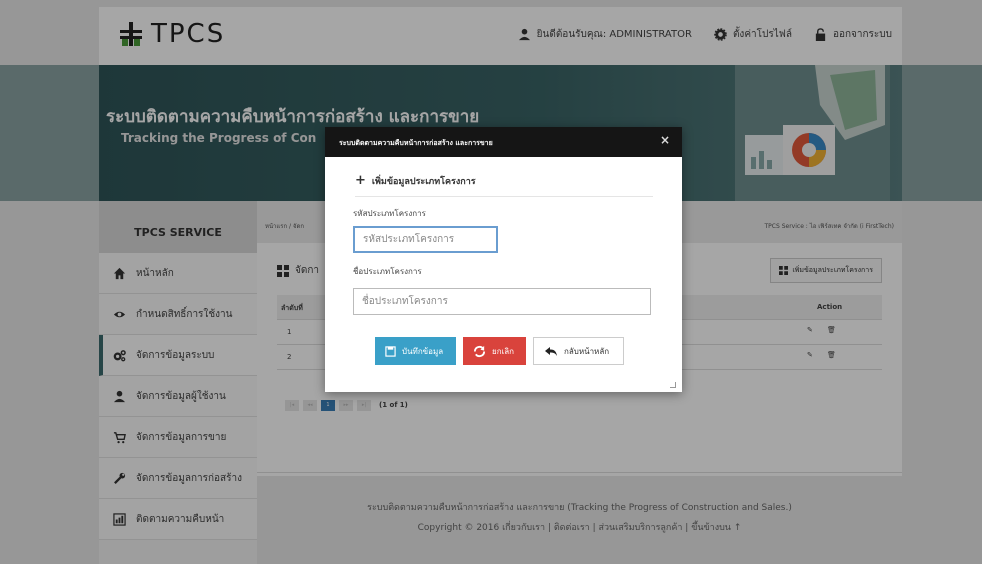  What do you see at coordinates (578, 351) in the screenshot?
I see `back-to-main-button: กลับหน้าหลัก` at bounding box center [578, 351].